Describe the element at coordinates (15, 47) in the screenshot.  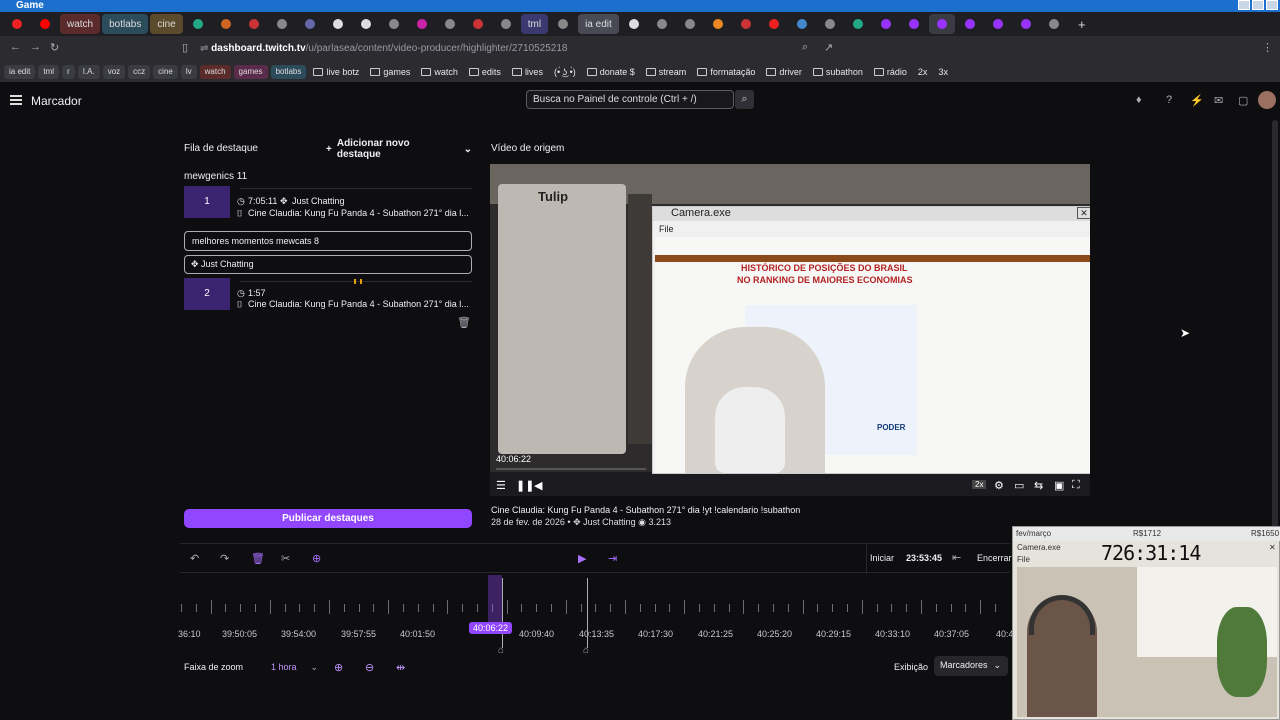
I see `back-icon: ←` at that location.